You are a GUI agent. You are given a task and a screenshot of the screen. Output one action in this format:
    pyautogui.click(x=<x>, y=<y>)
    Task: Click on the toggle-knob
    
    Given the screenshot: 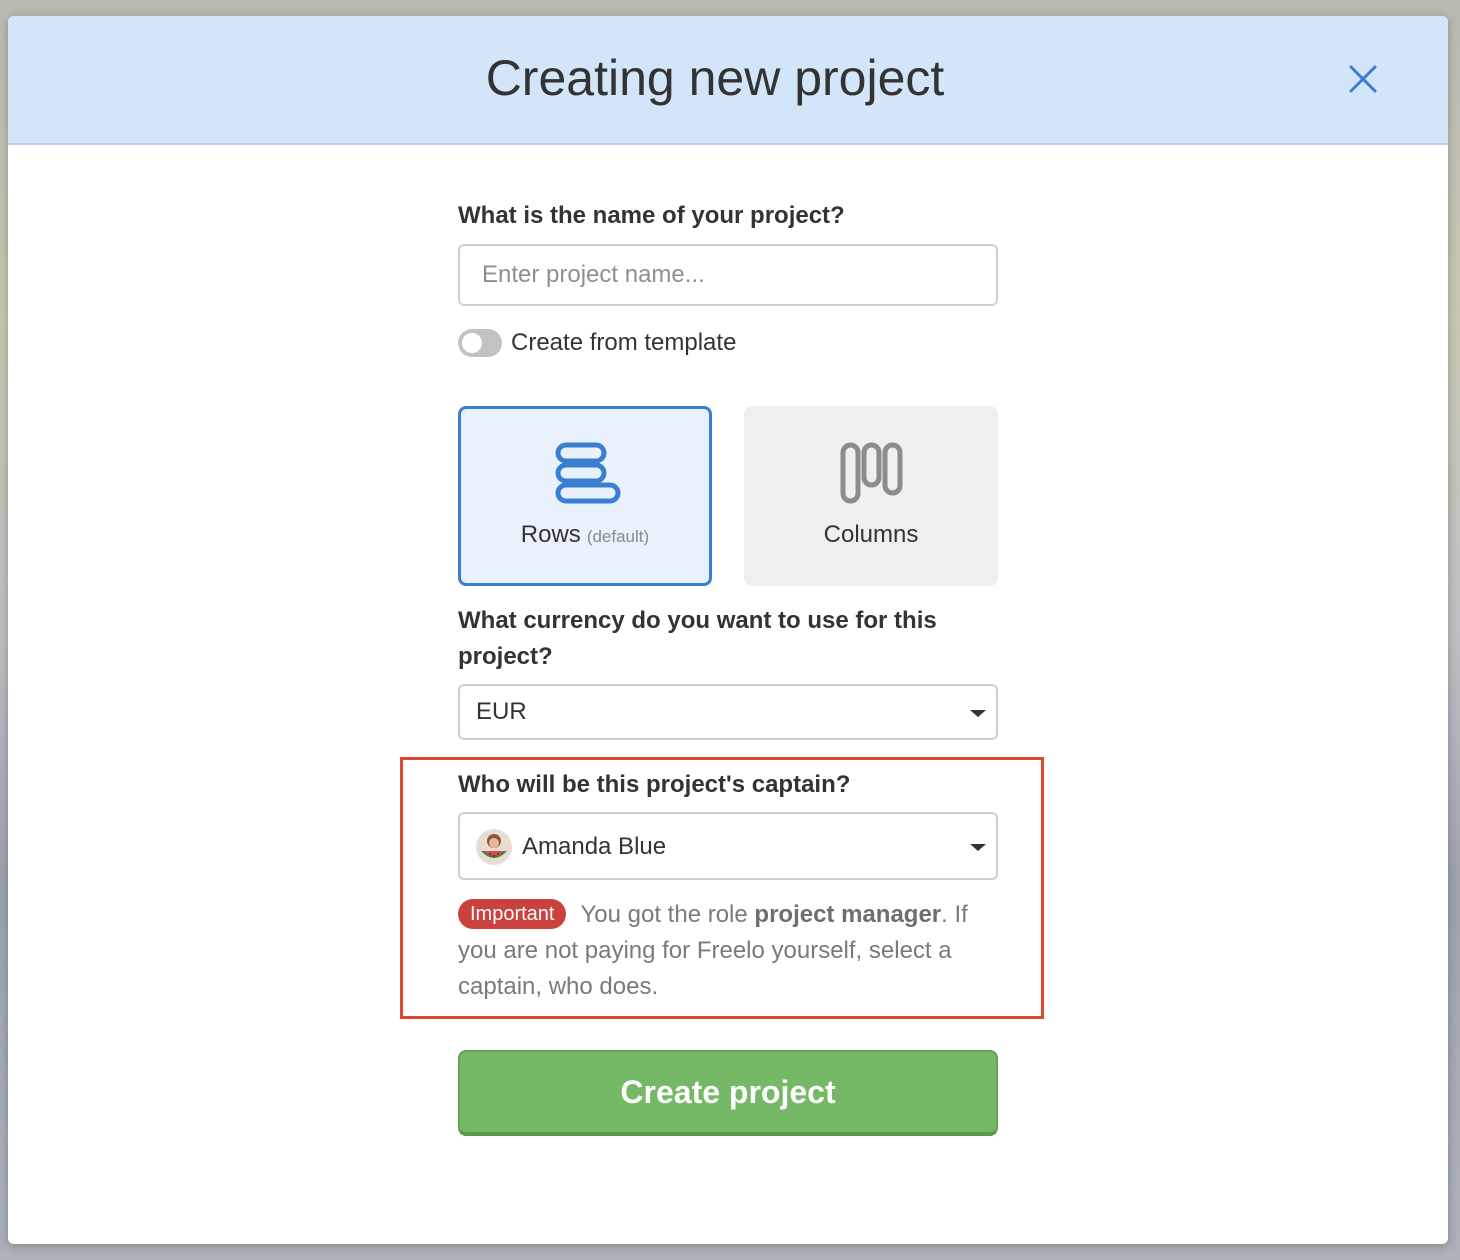 What is the action you would take?
    pyautogui.click(x=472, y=343)
    